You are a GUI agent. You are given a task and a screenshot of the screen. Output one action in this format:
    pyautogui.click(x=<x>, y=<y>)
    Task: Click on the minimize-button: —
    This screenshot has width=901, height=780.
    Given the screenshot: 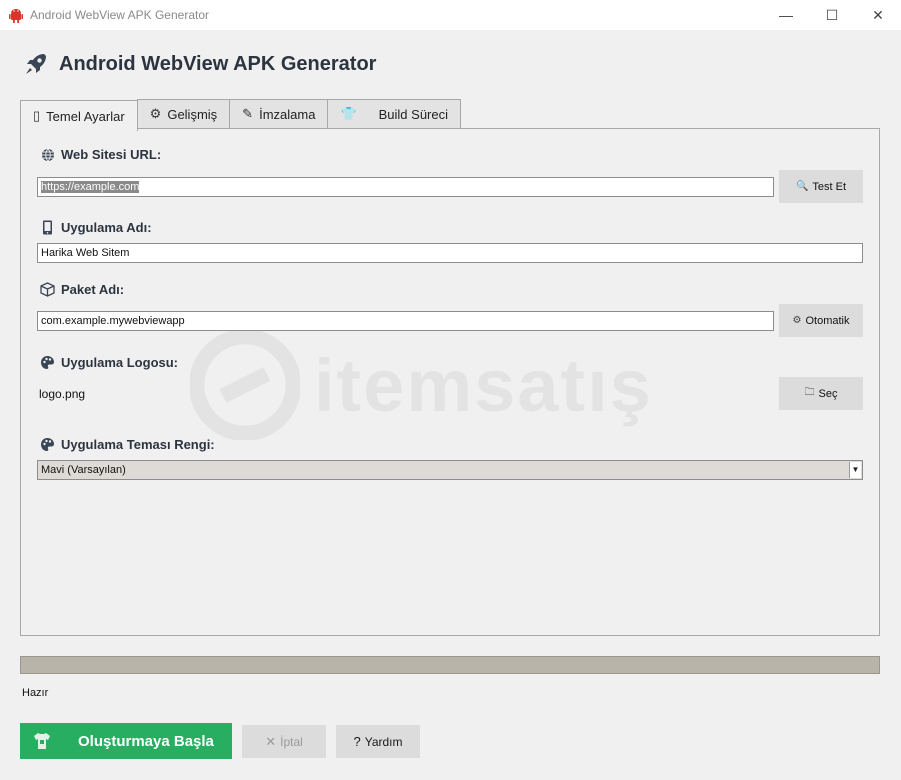 What is the action you would take?
    pyautogui.click(x=786, y=15)
    